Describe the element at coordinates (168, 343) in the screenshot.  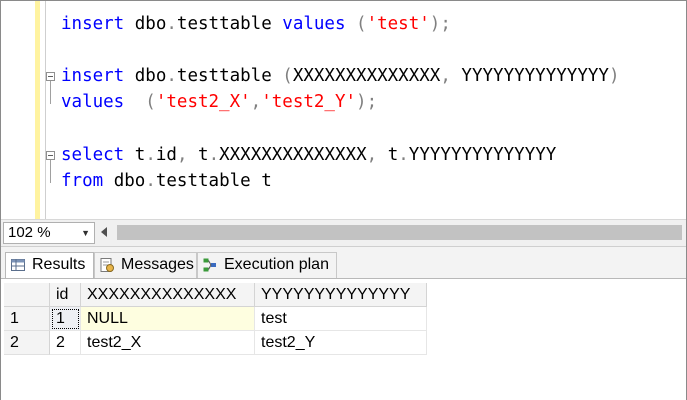
I see `grid-cell: test2_X` at that location.